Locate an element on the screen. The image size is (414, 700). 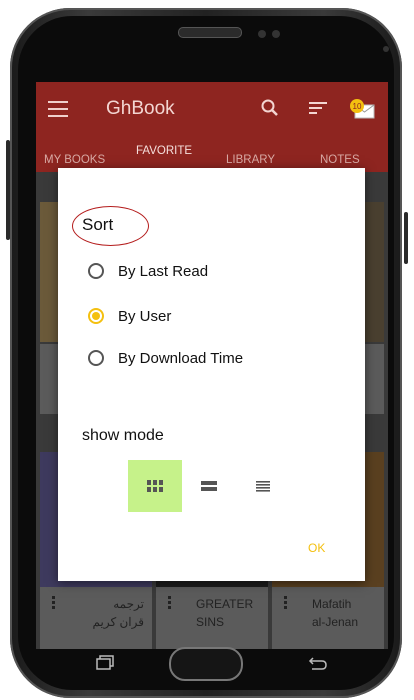
dialog-title: Sort is located at coordinates (98, 224).